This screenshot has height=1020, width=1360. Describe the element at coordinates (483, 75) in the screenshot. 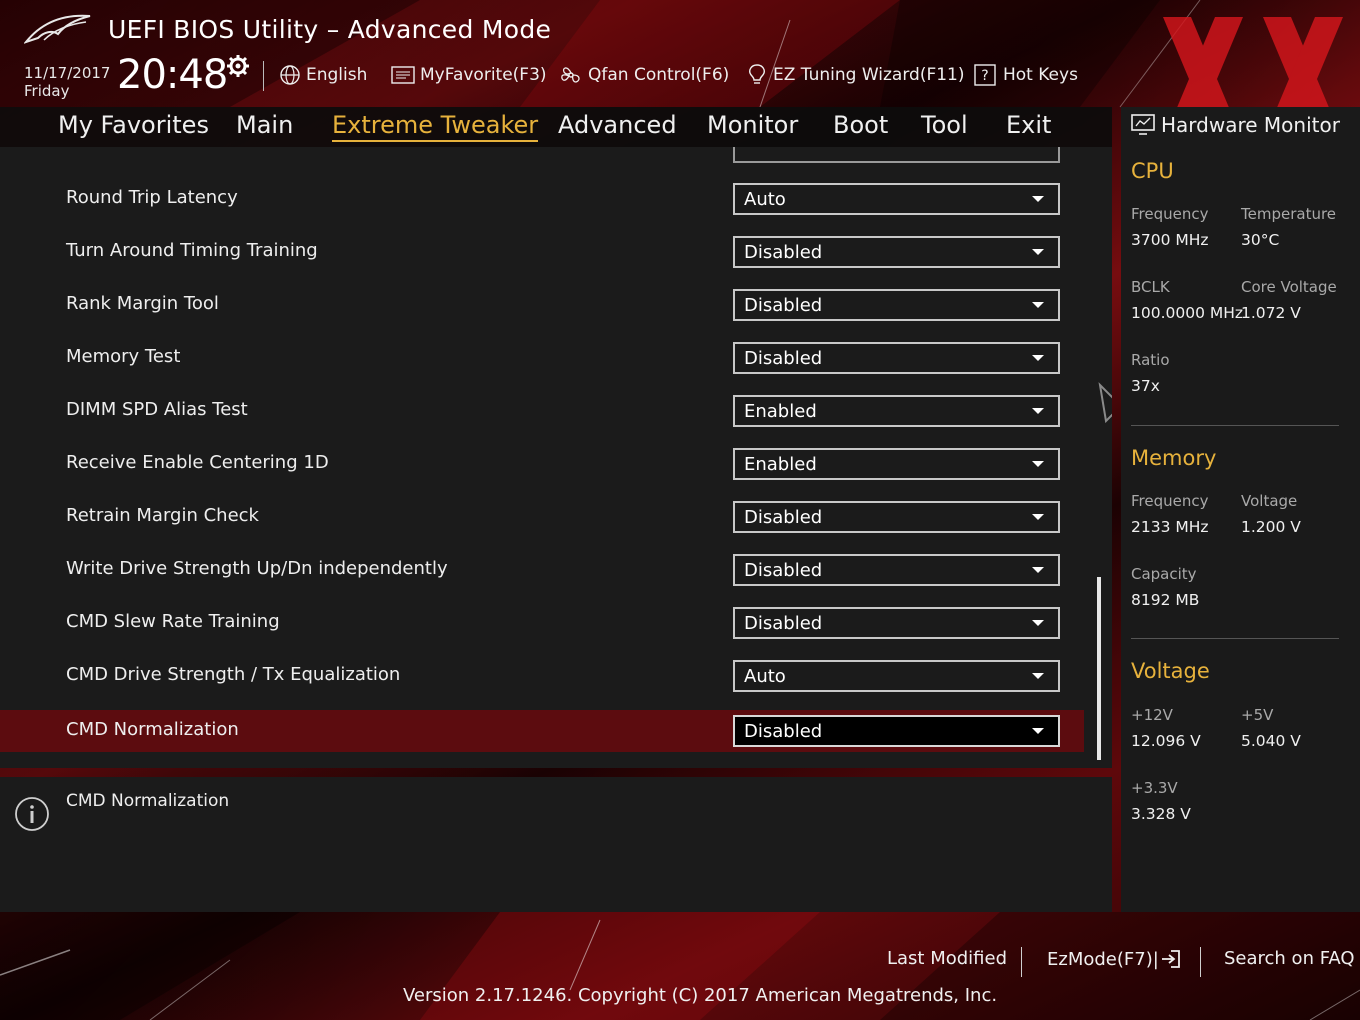

I see `myfavorite-label: MyFavorite(F3)` at that location.